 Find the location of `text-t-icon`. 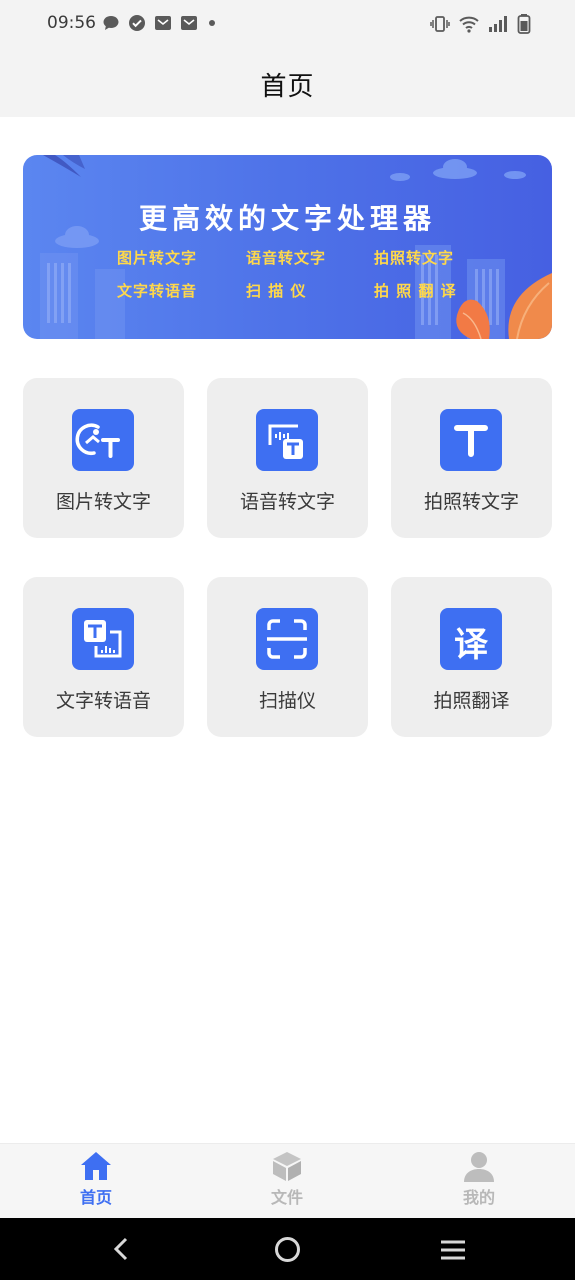

text-t-icon is located at coordinates (471, 440).